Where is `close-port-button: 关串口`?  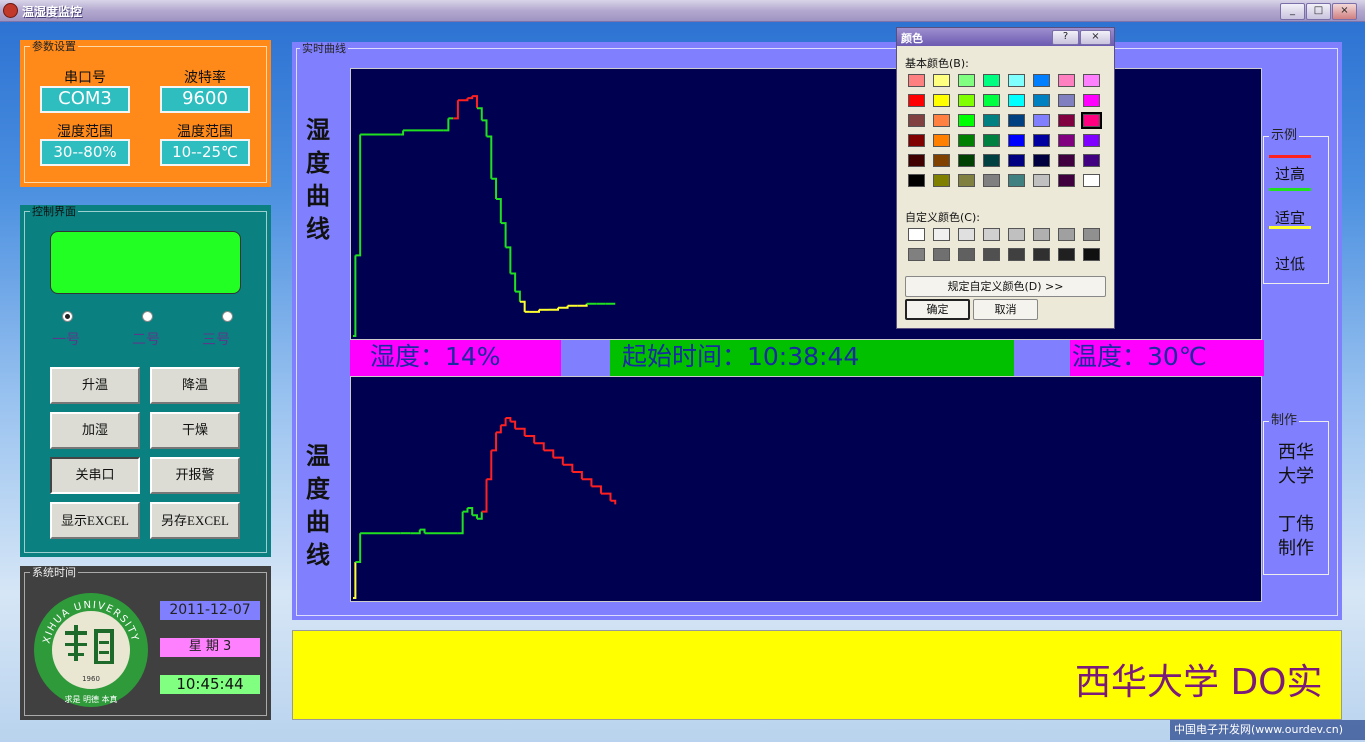 close-port-button: 关串口 is located at coordinates (95, 475).